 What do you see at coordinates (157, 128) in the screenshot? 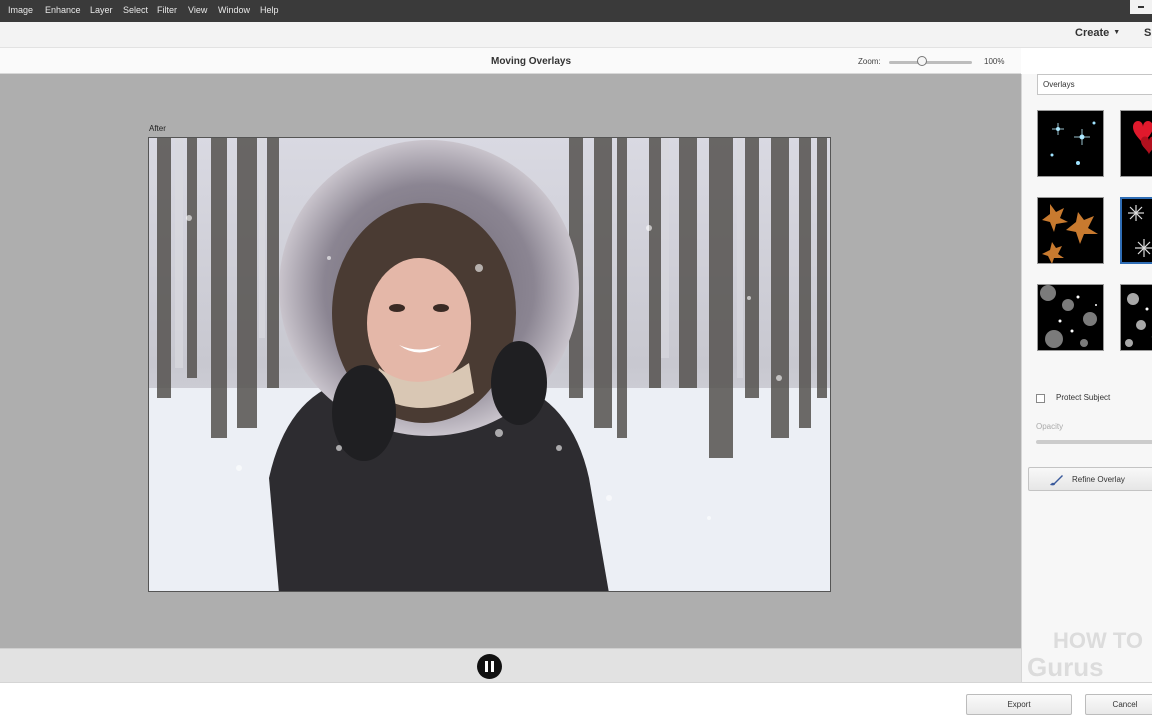
I see `view-label: After` at bounding box center [157, 128].